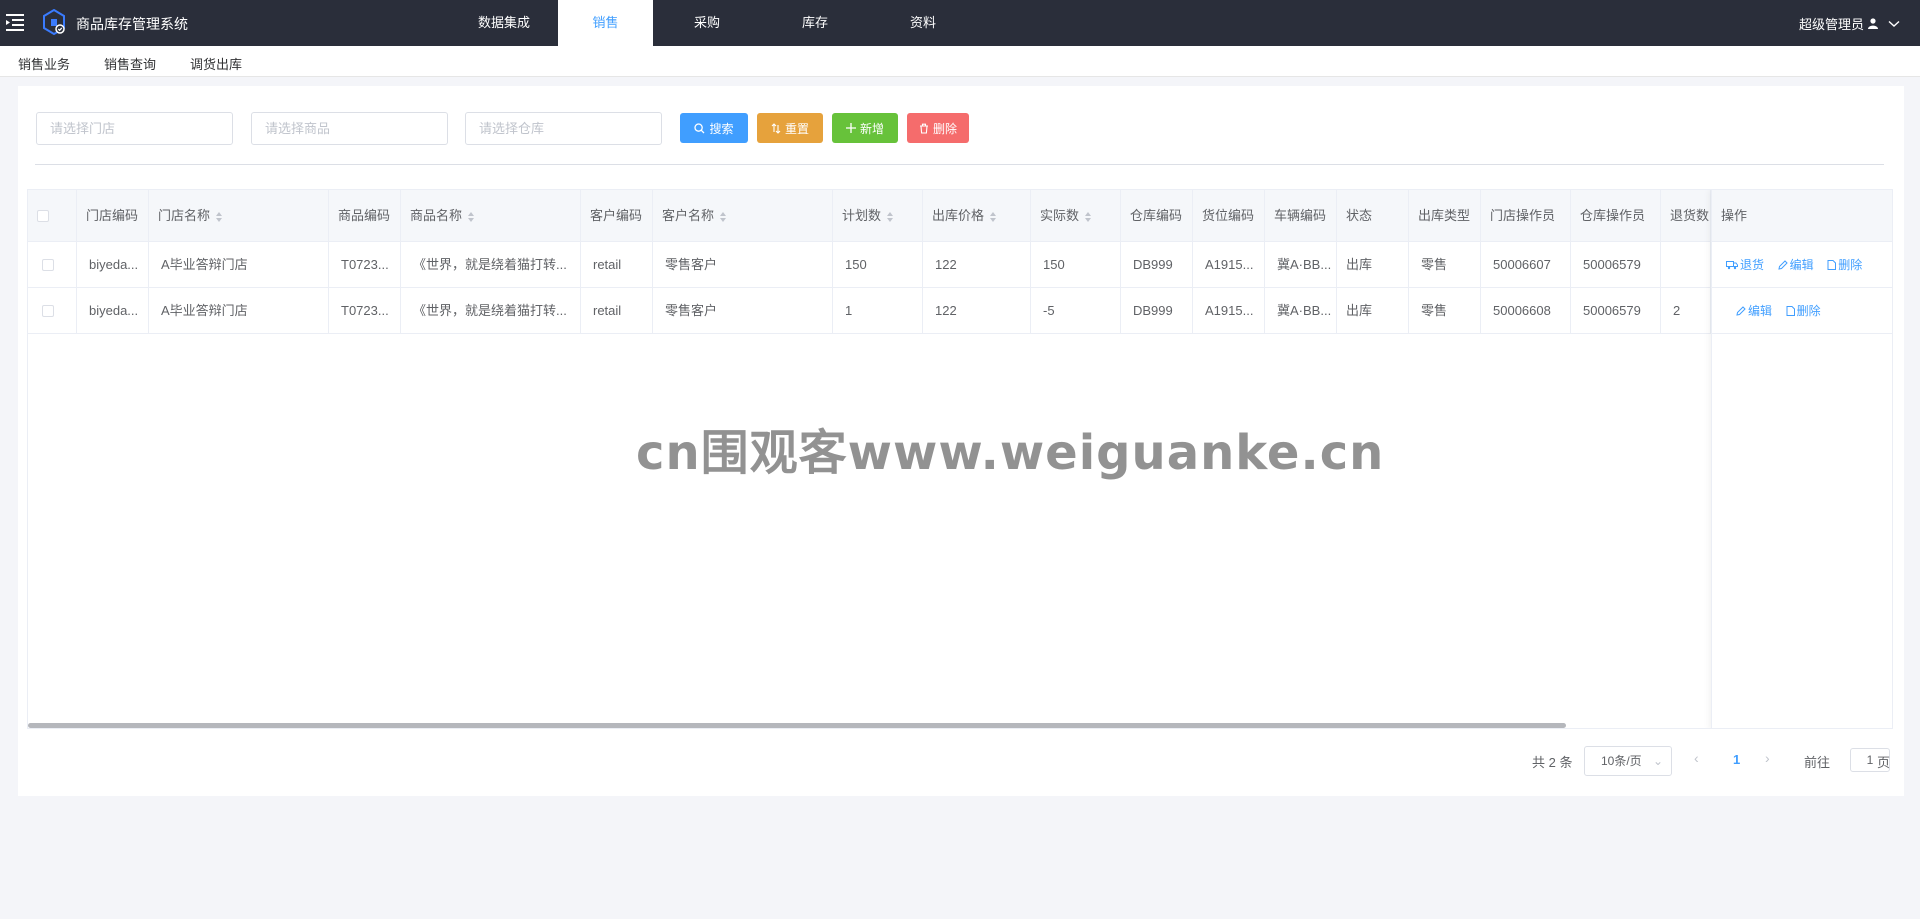 The height and width of the screenshot is (919, 1920). Describe the element at coordinates (1157, 216) in the screenshot. I see `header-warehouse-code: 仓库编码` at that location.